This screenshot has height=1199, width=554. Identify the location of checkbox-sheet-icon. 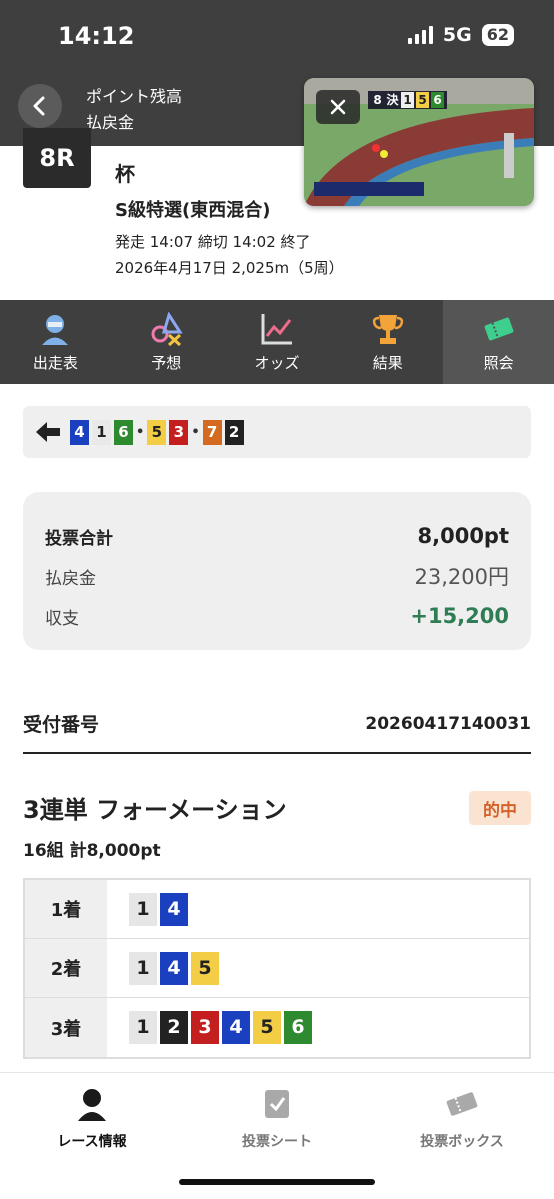
(277, 1104).